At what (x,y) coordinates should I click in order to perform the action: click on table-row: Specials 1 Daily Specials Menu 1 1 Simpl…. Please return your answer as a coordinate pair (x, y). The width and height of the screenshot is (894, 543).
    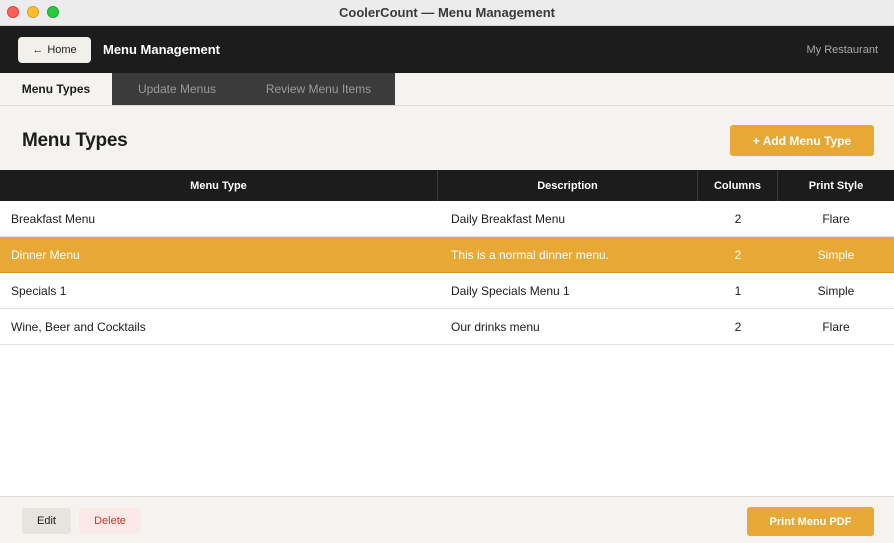
    Looking at the image, I should click on (447, 291).